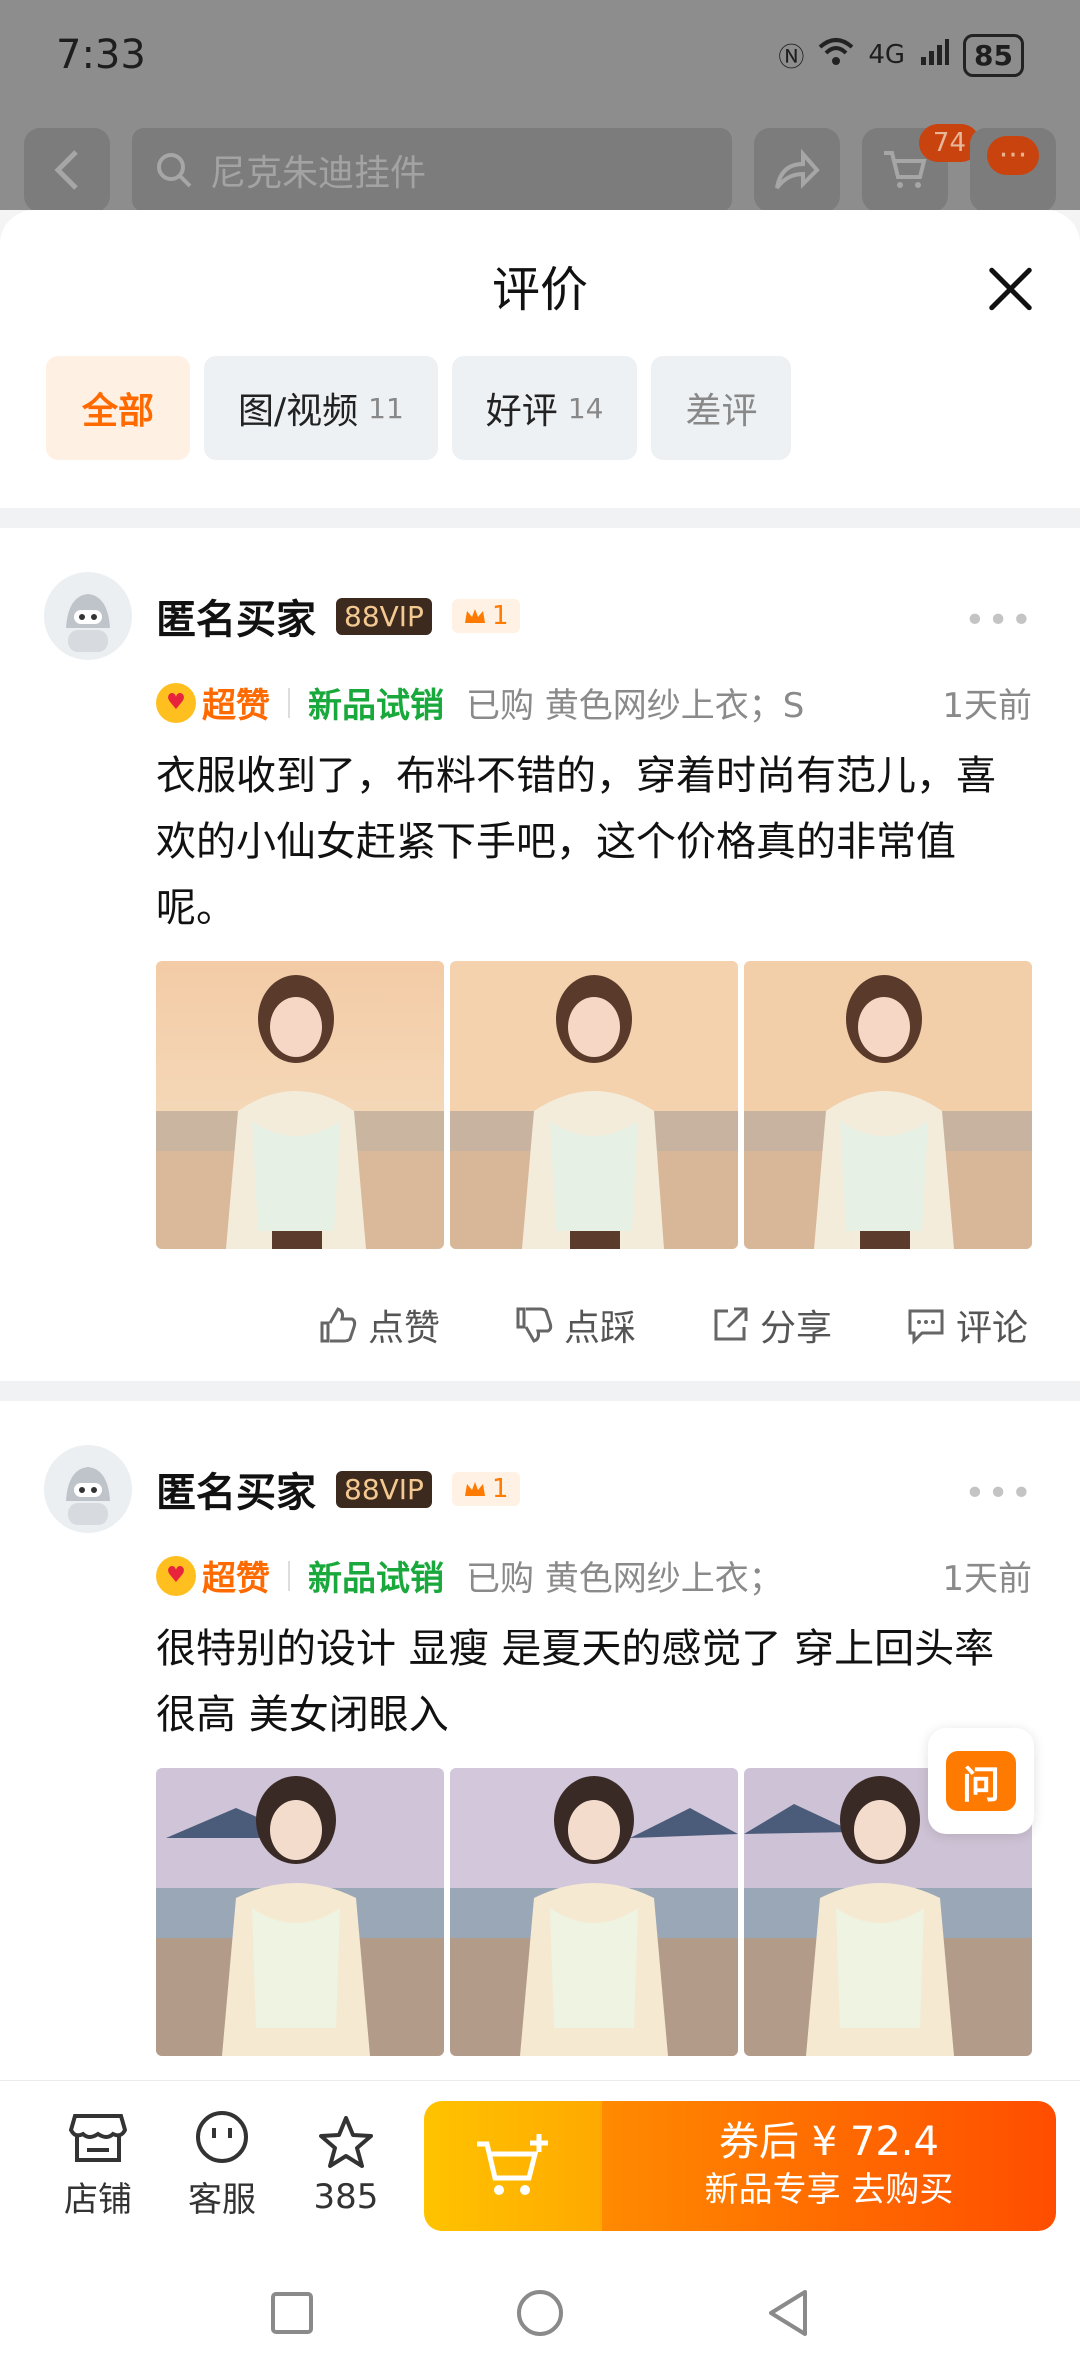  I want to click on share-review-button: 分享, so click(771, 1325).